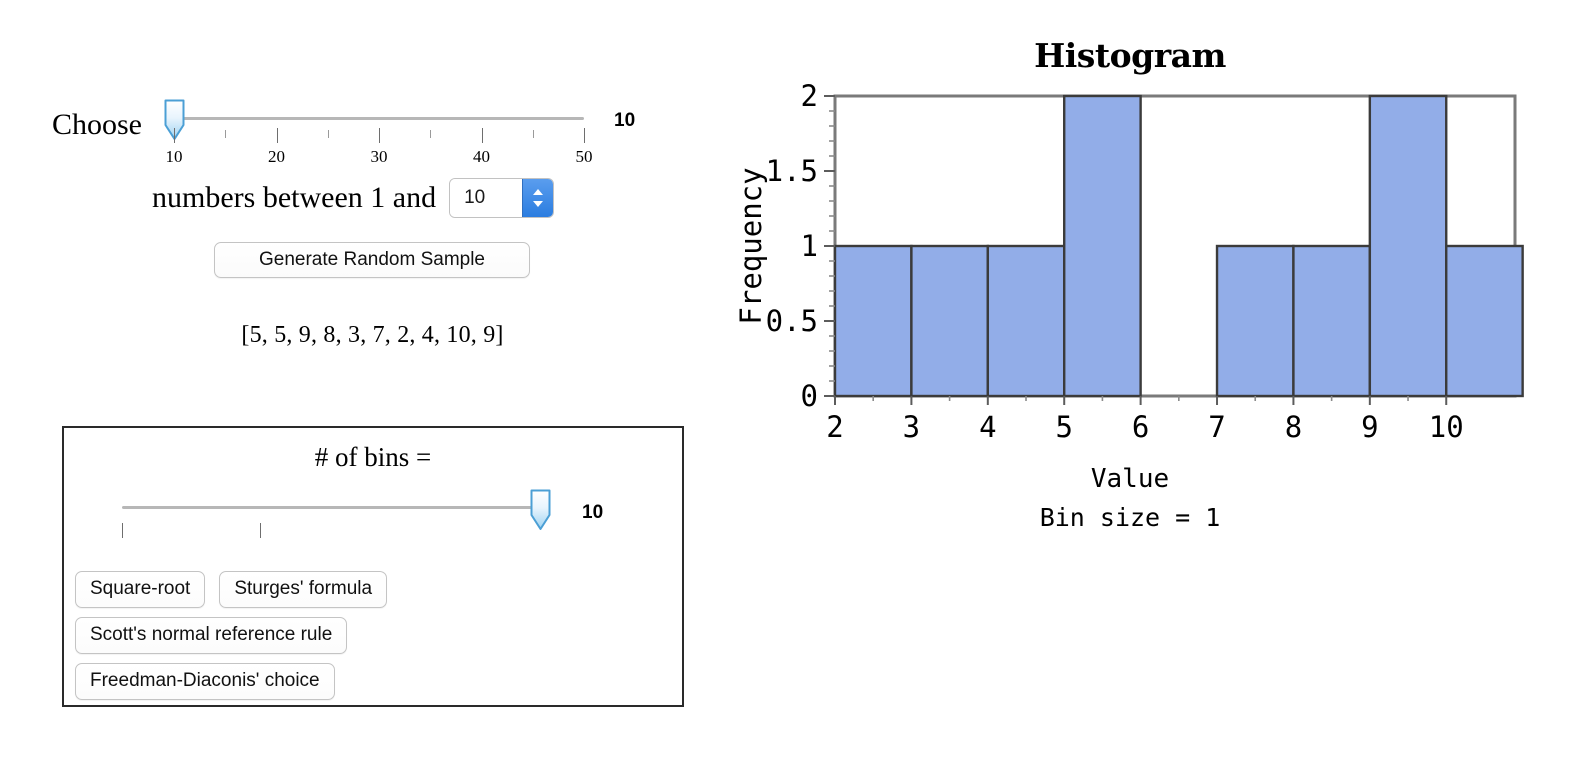 This screenshot has width=1592, height=768. What do you see at coordinates (303, 589) in the screenshot?
I see `bin-rule-button: Sturges' formula` at bounding box center [303, 589].